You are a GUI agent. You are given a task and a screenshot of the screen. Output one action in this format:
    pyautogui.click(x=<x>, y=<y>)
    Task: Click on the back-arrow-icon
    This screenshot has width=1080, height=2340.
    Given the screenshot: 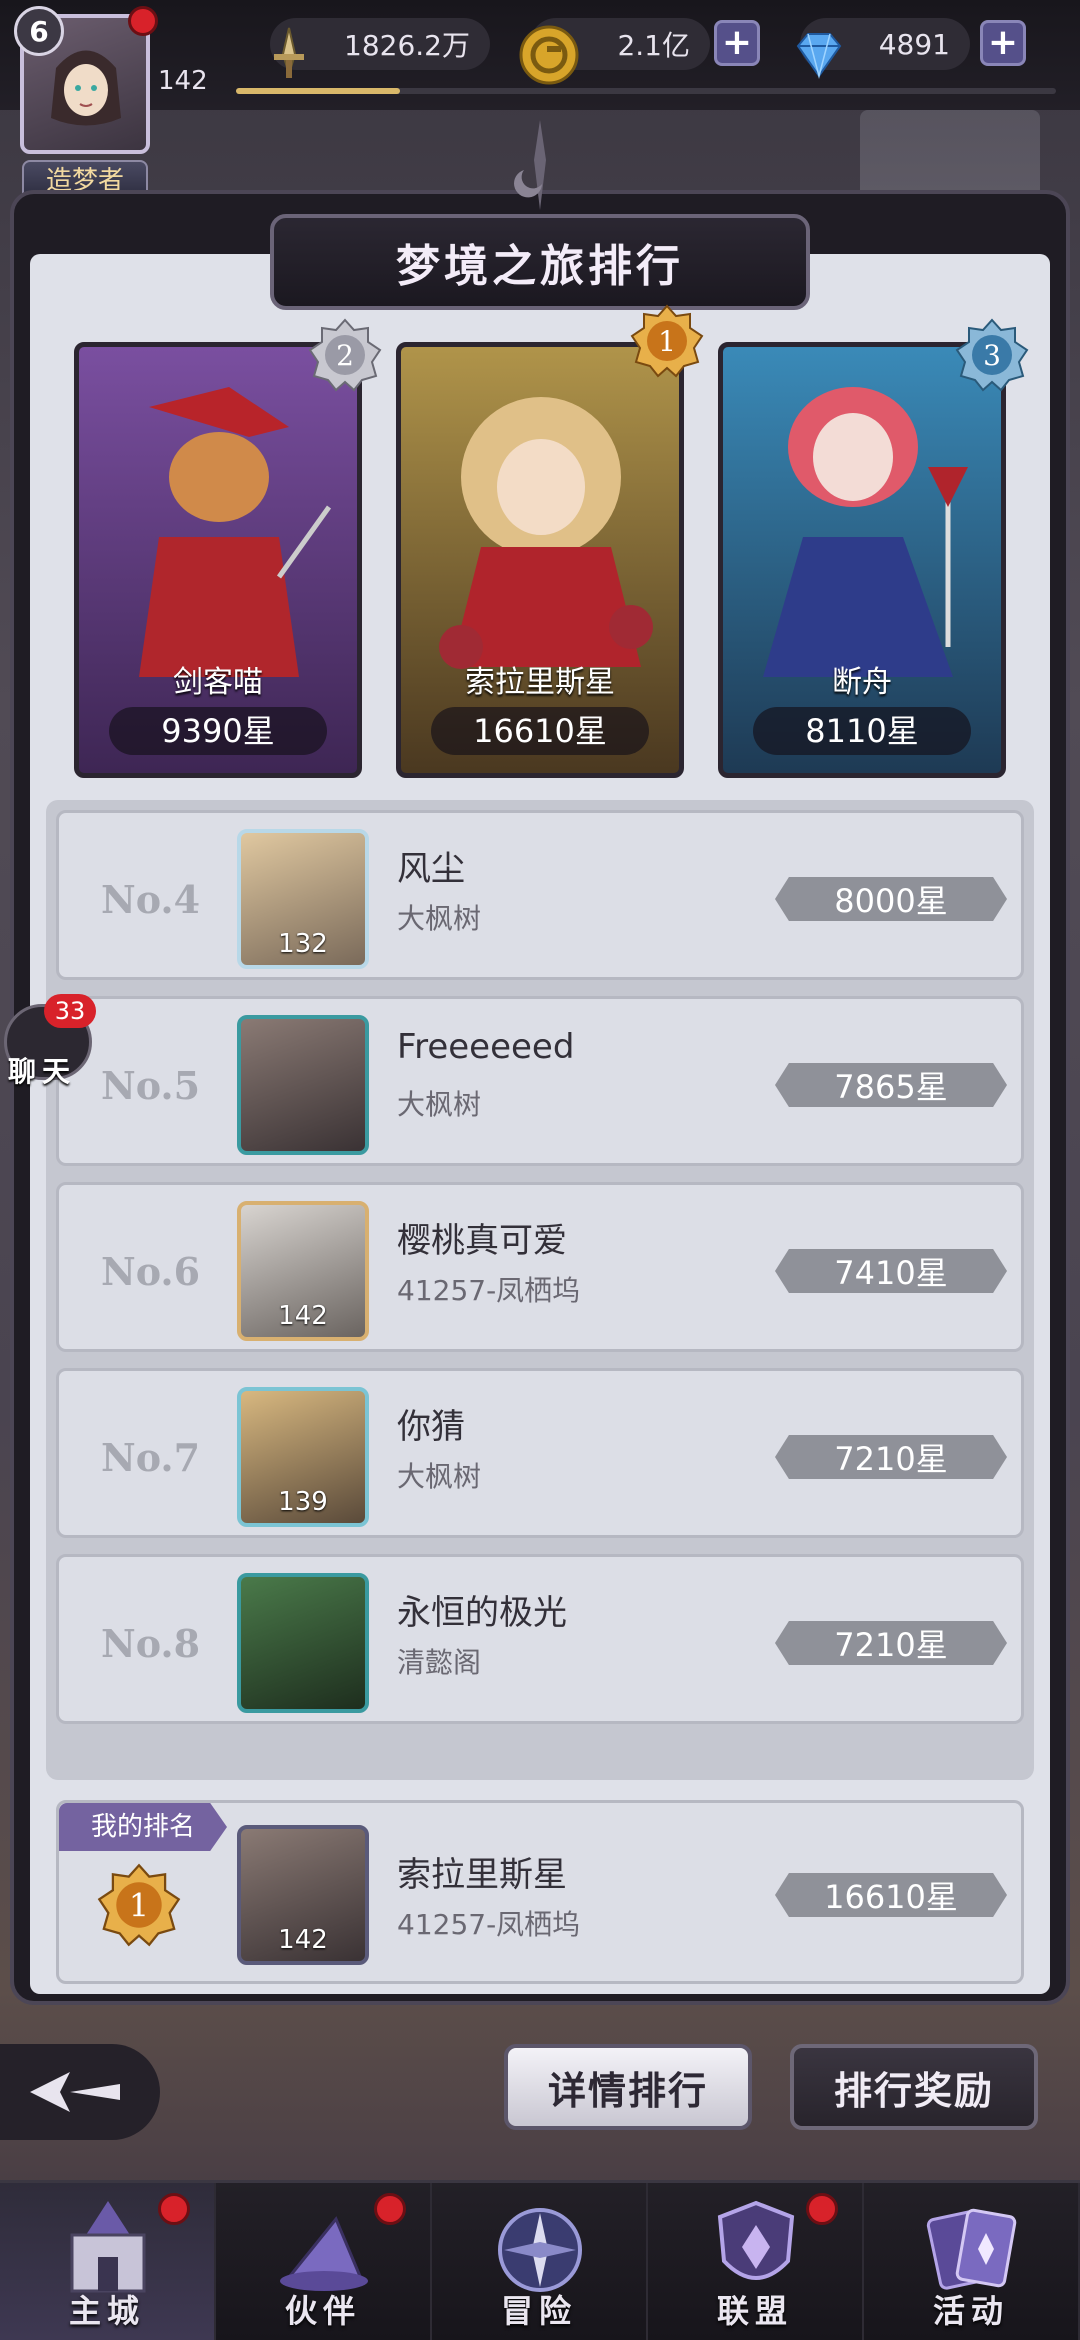 What is the action you would take?
    pyautogui.click(x=75, y=2092)
    